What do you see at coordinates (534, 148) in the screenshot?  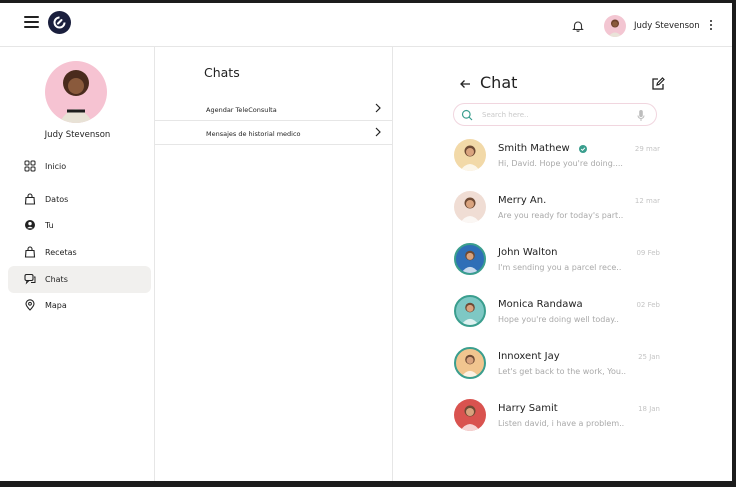 I see `contact-name: Smith Mathew` at bounding box center [534, 148].